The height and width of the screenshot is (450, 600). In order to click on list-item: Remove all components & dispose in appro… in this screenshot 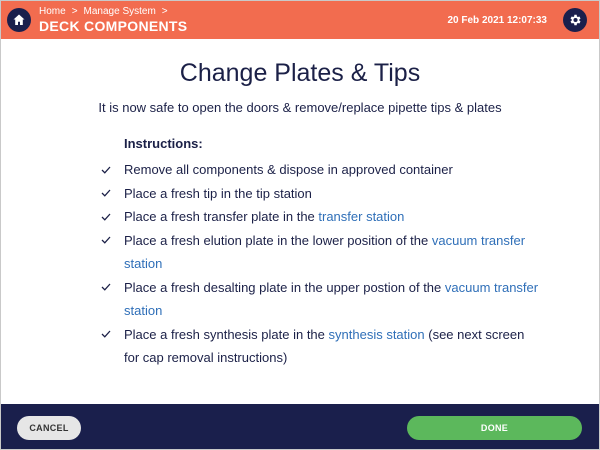, I will do `click(321, 170)`.